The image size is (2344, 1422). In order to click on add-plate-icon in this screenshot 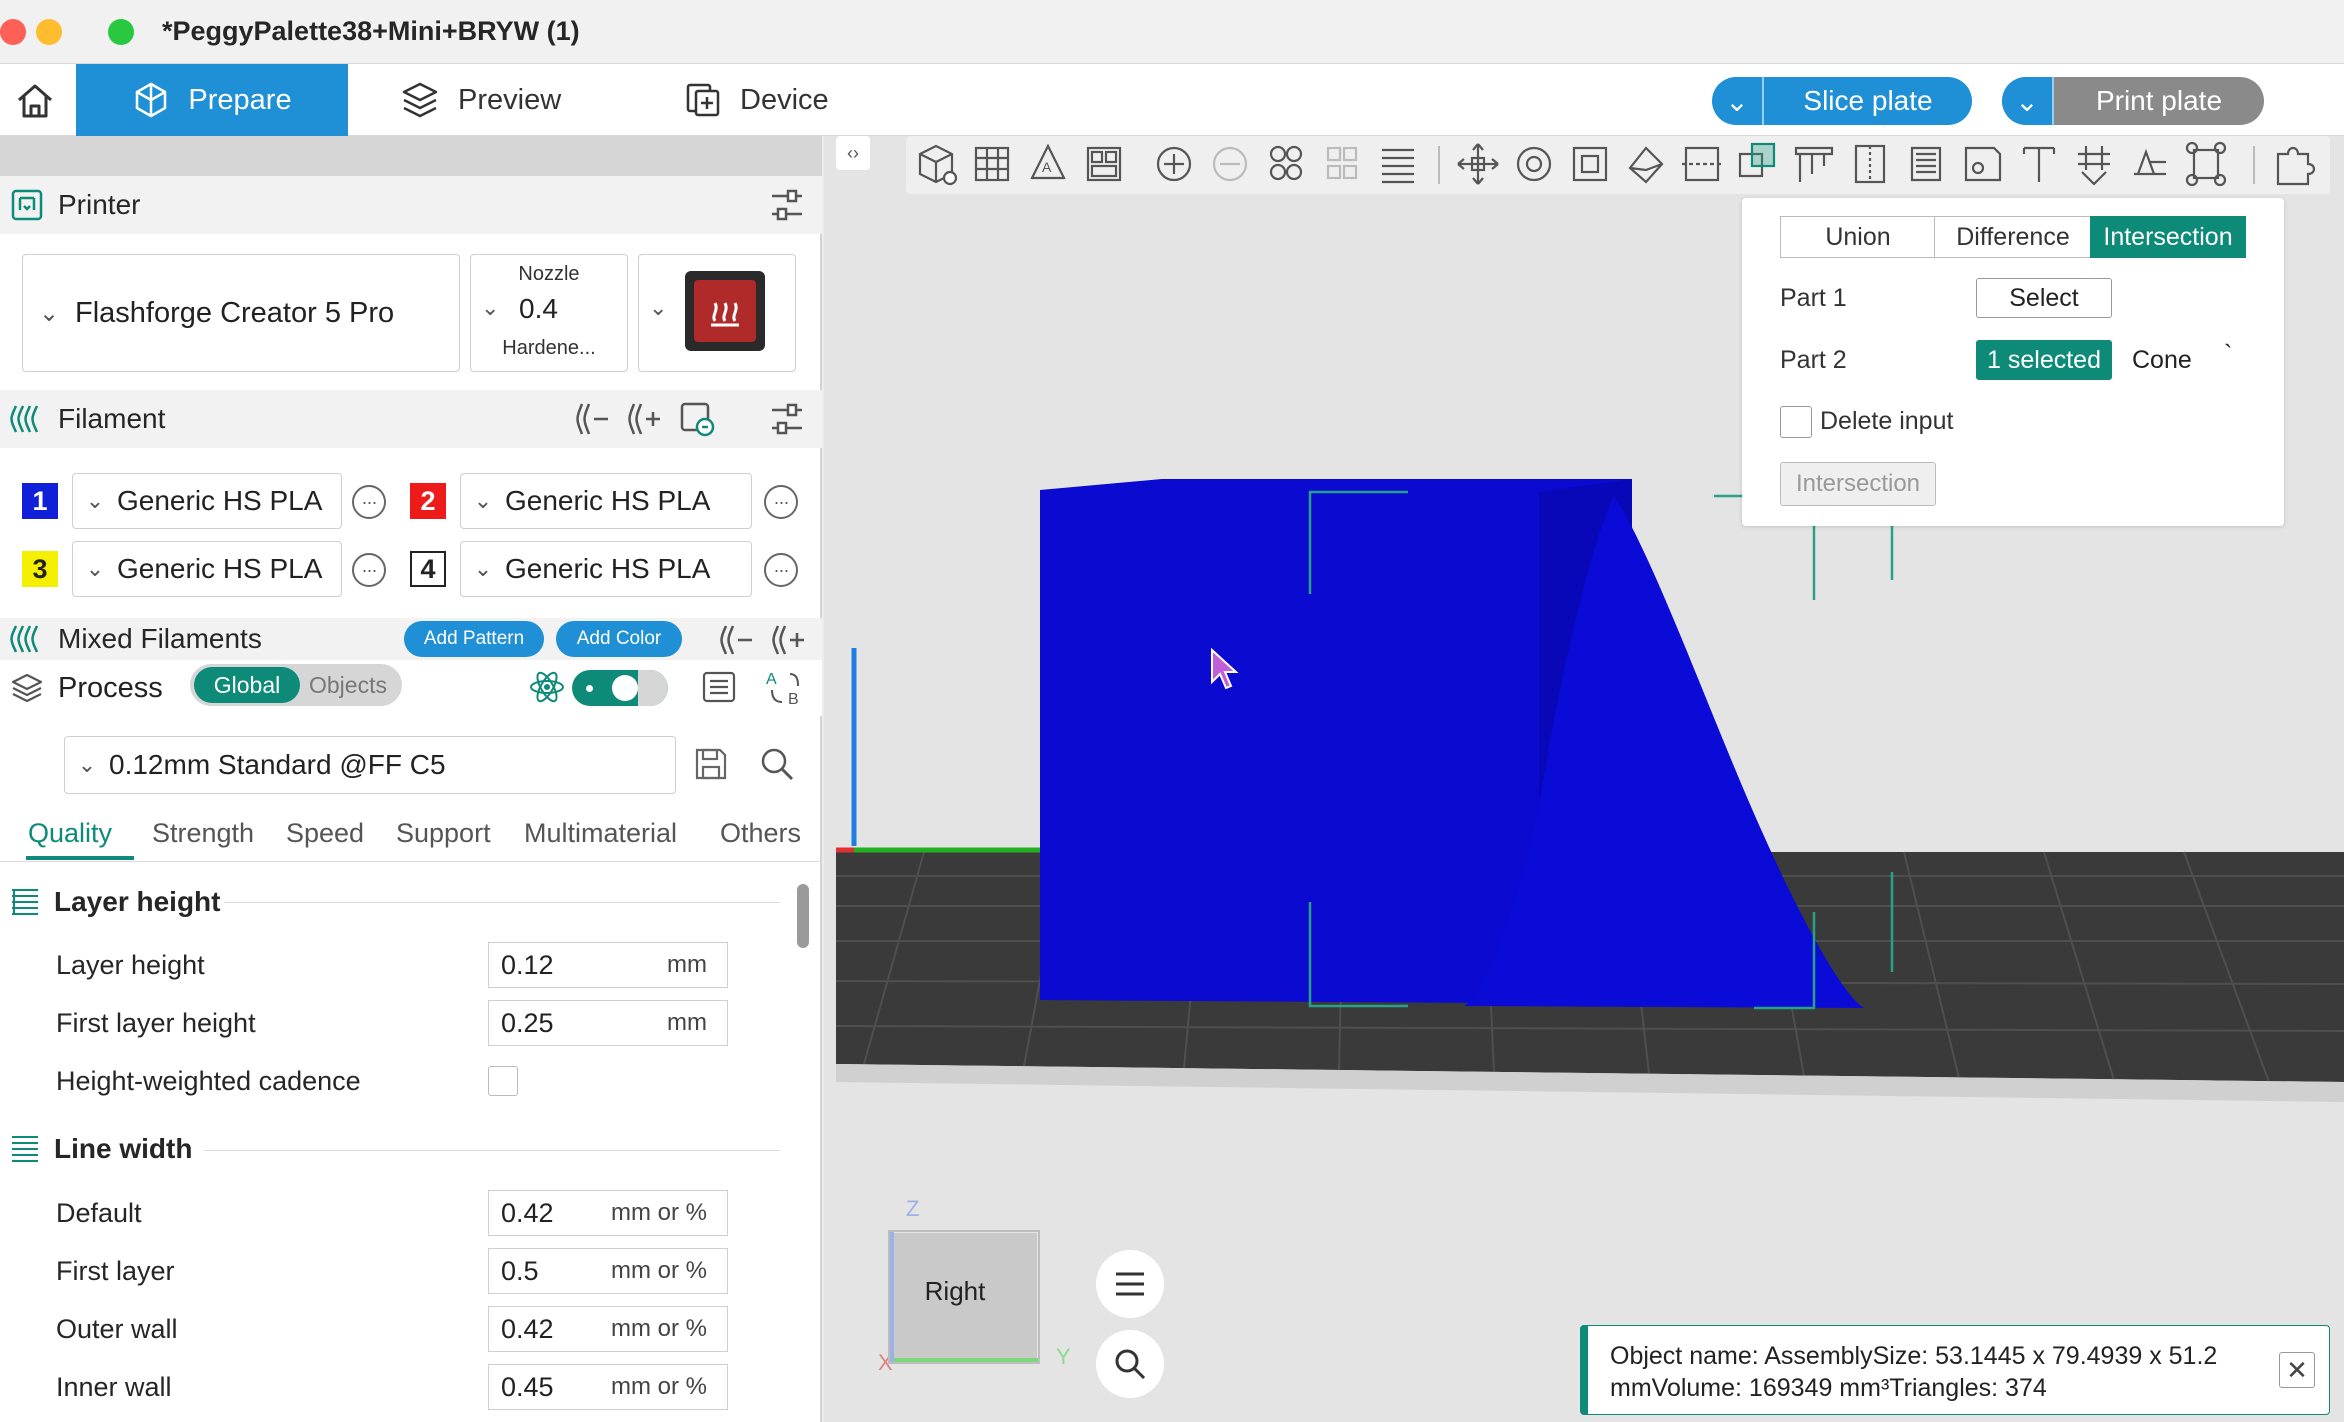, I will do `click(992, 164)`.